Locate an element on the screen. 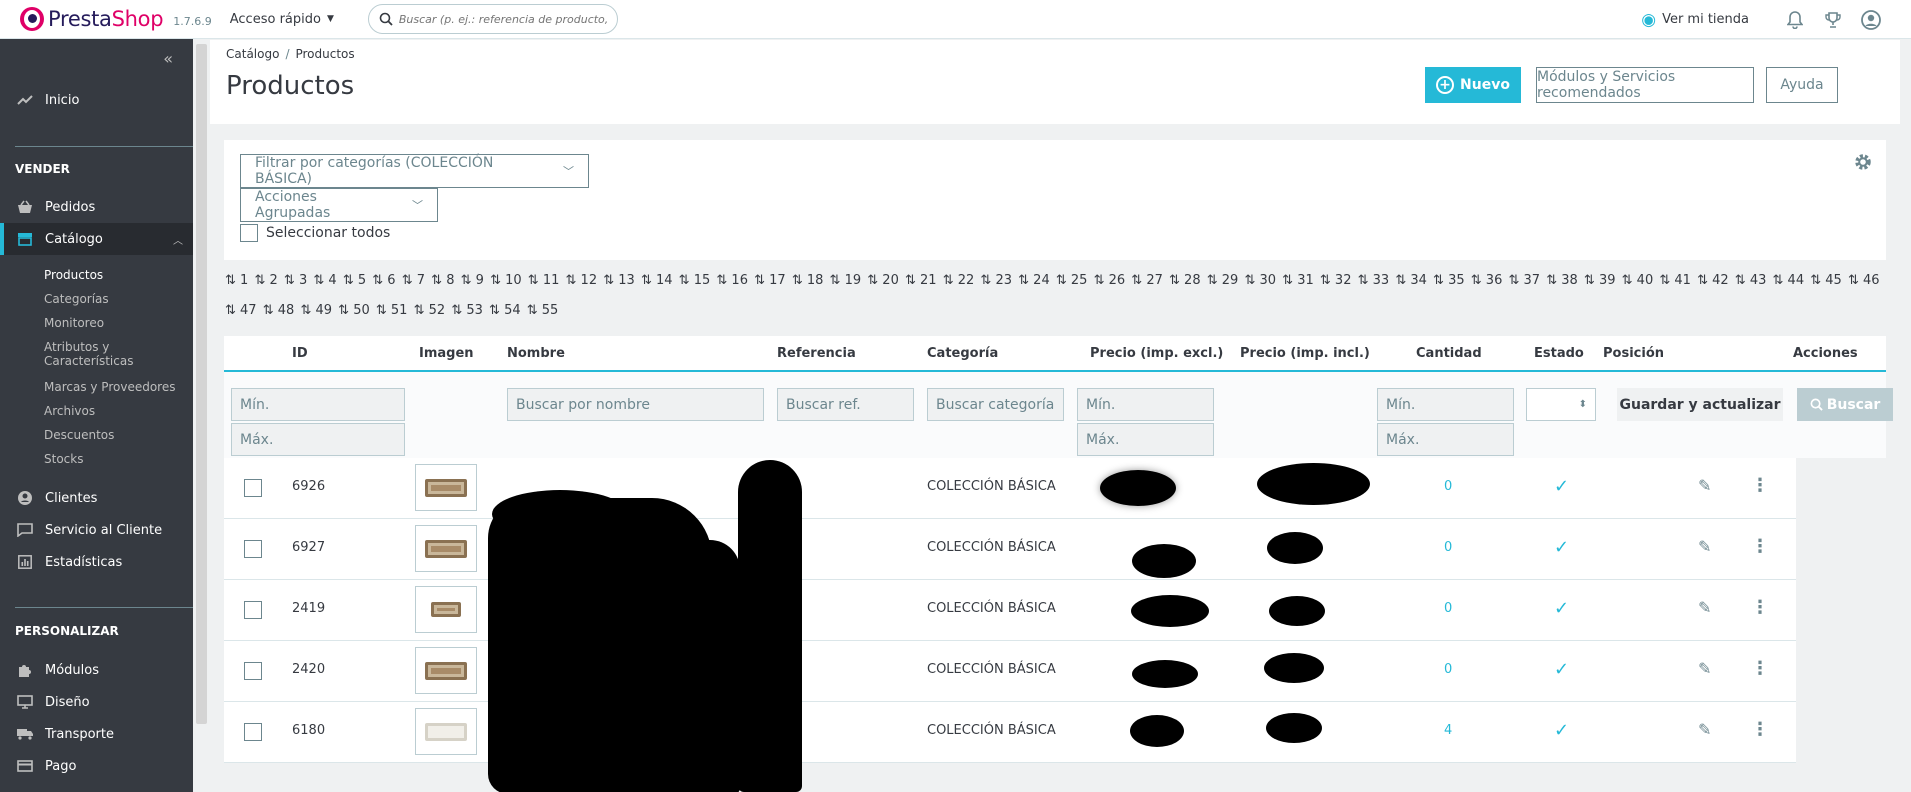 The height and width of the screenshot is (792, 1911). table-row: 6180 COLECCIÓN BÁSICA 4 ✓ ✎ ⋮ is located at coordinates (1010, 732).